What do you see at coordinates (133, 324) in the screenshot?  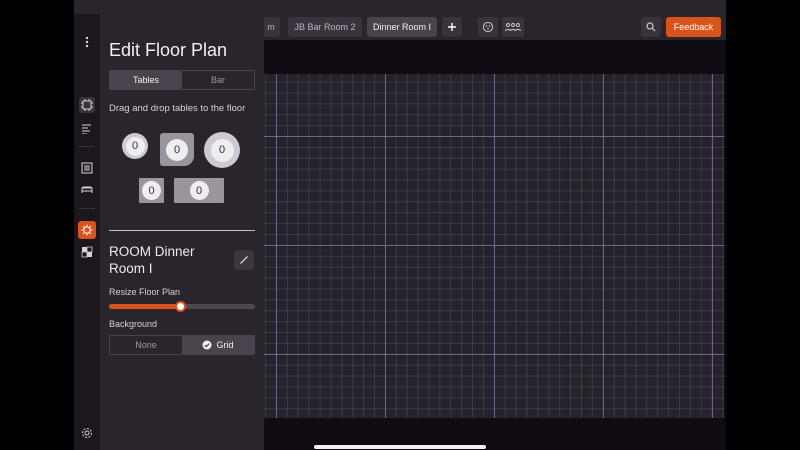 I see `background-label: Background` at bounding box center [133, 324].